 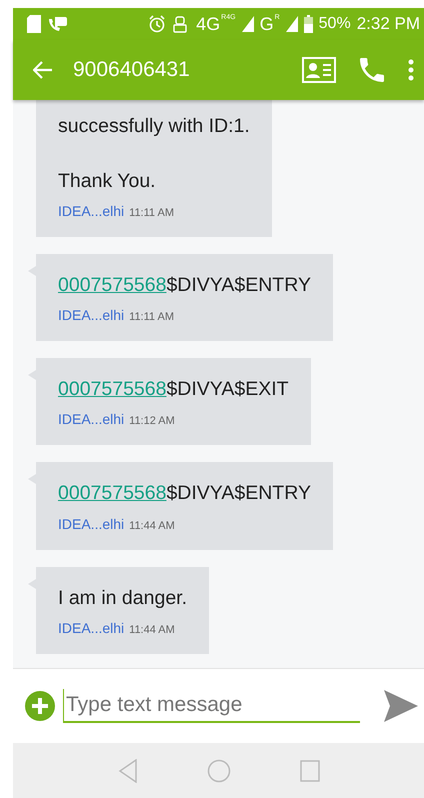 I want to click on speech-bubble-icon, so click(x=57, y=24).